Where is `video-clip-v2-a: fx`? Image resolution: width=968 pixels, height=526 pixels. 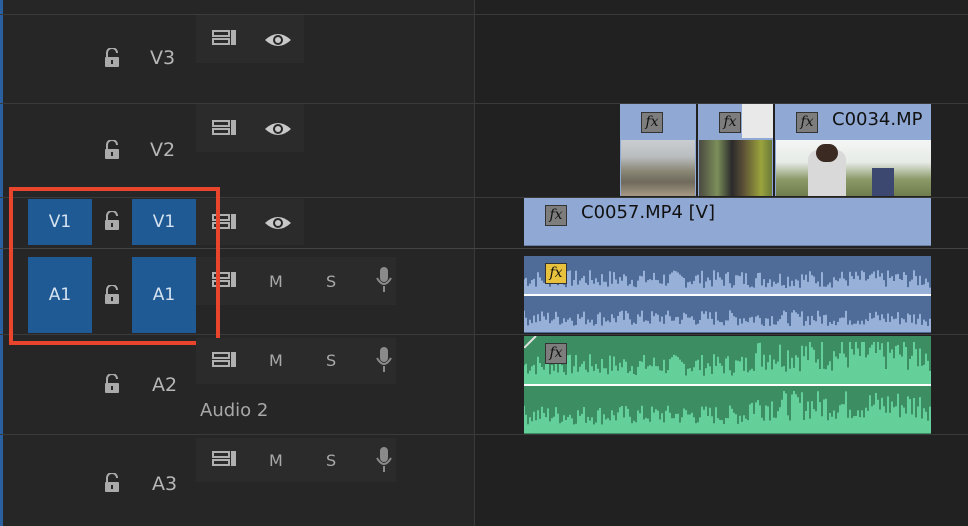
video-clip-v2-a: fx is located at coordinates (658, 150).